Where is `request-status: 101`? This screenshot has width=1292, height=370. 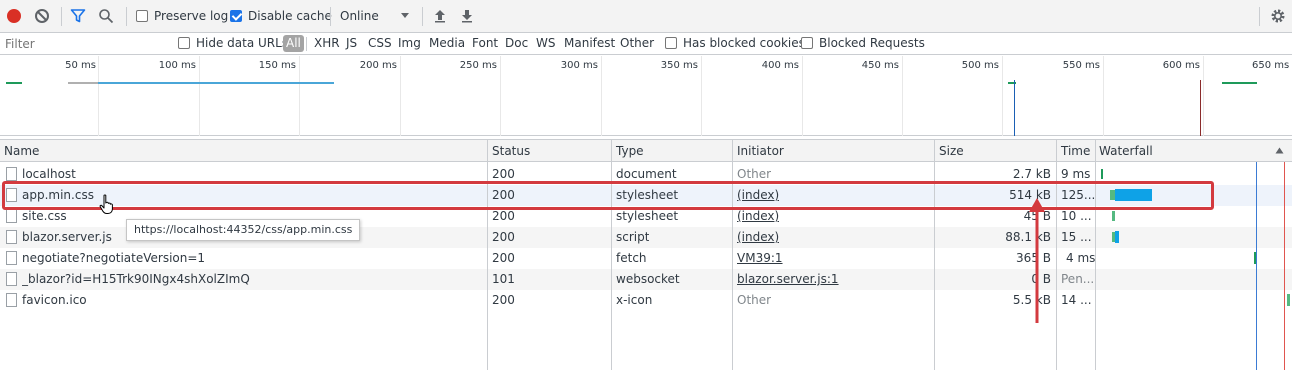 request-status: 101 is located at coordinates (503, 279).